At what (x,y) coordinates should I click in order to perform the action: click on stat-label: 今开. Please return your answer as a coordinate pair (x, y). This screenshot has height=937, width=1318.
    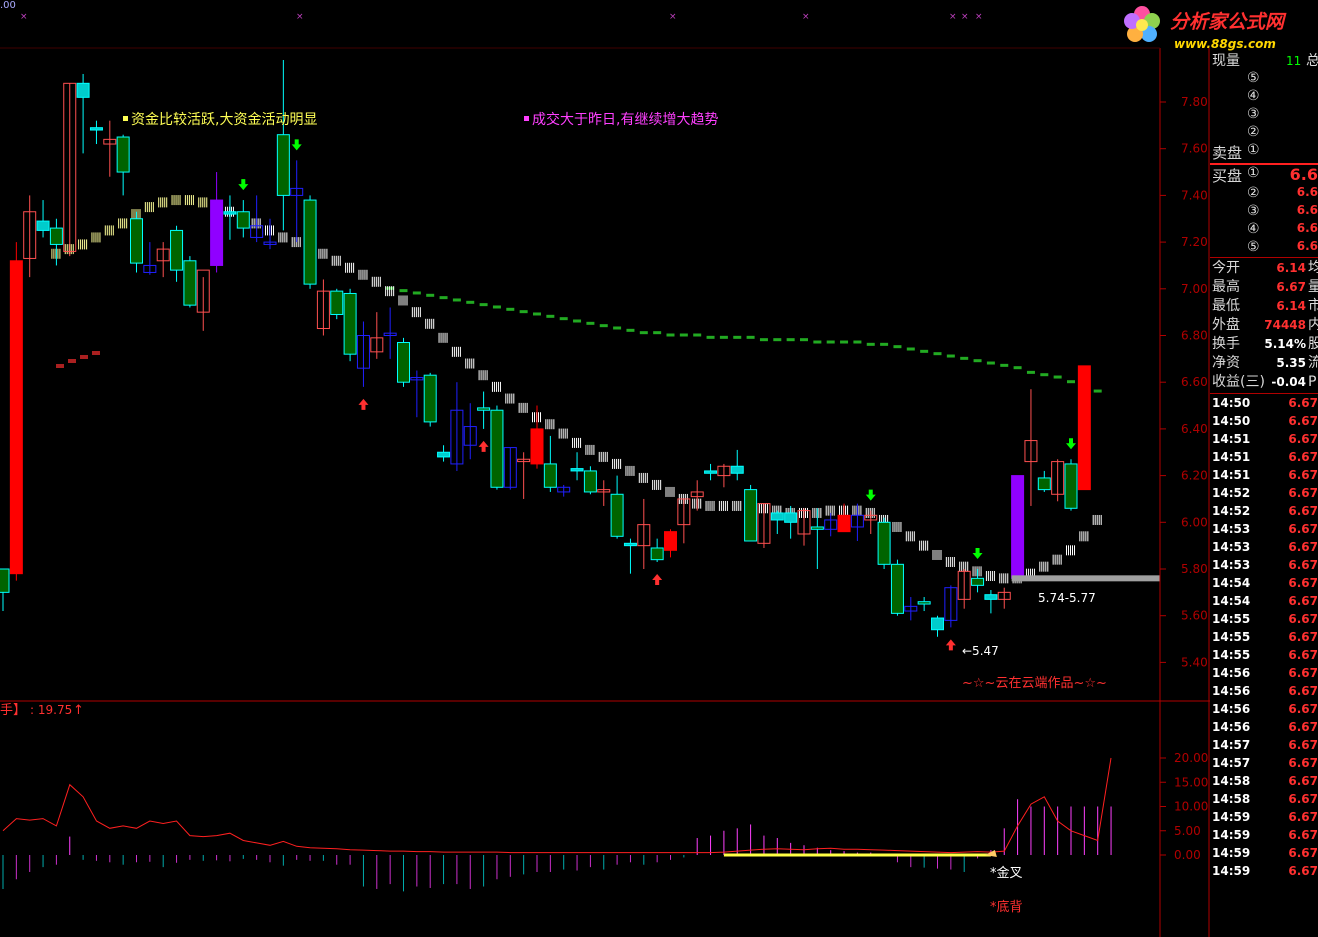
    Looking at the image, I should click on (1226, 268).